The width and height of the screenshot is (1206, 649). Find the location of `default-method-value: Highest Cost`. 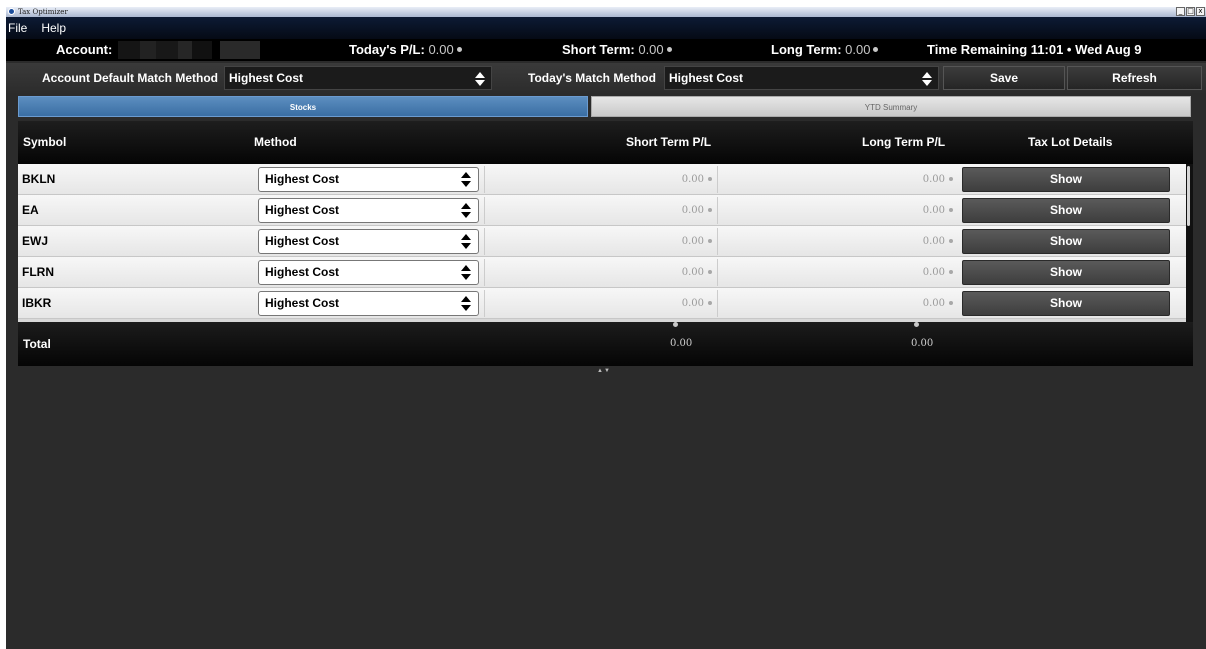

default-method-value: Highest Cost is located at coordinates (266, 78).